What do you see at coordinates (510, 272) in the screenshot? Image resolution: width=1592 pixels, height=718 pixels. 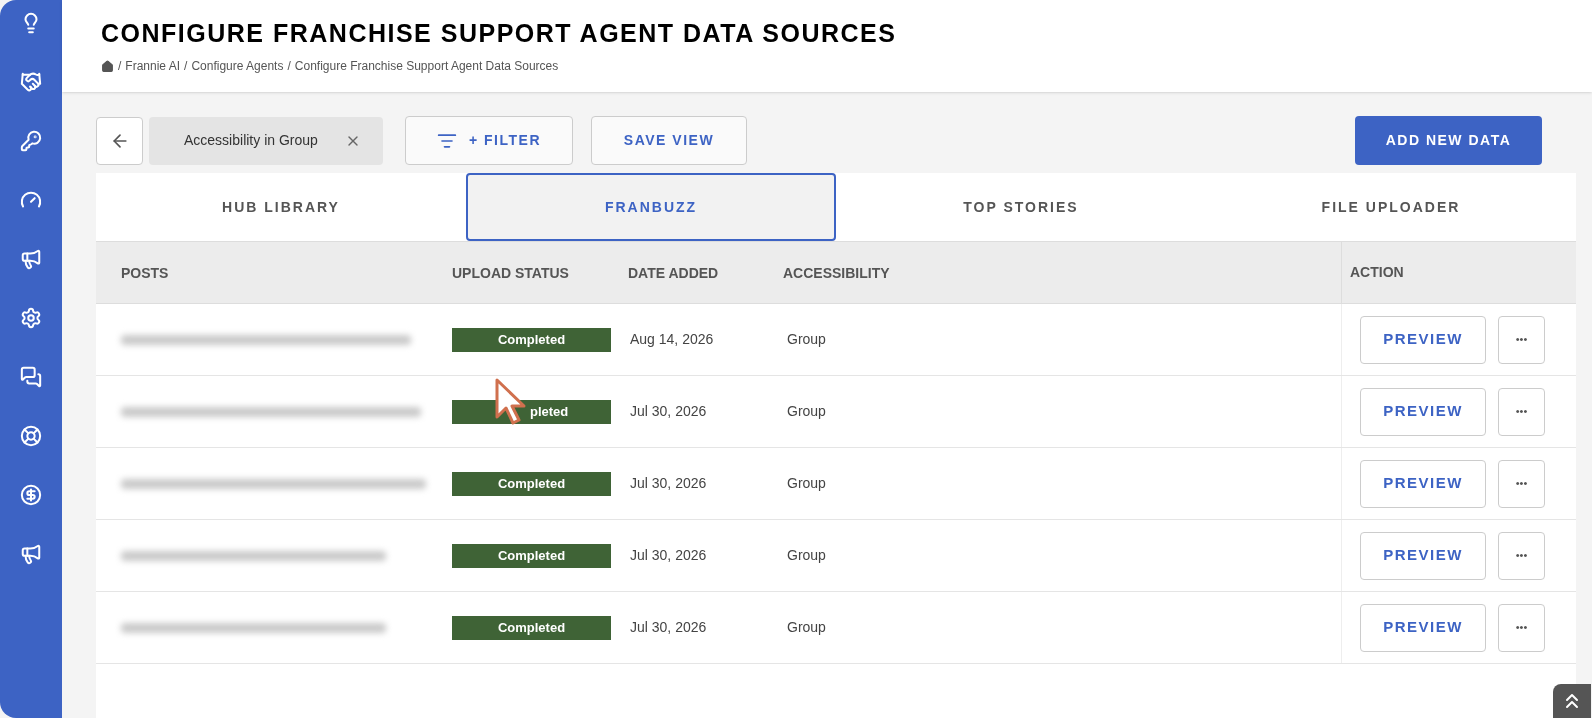 I see `column-header: UPLOAD STATUS` at bounding box center [510, 272].